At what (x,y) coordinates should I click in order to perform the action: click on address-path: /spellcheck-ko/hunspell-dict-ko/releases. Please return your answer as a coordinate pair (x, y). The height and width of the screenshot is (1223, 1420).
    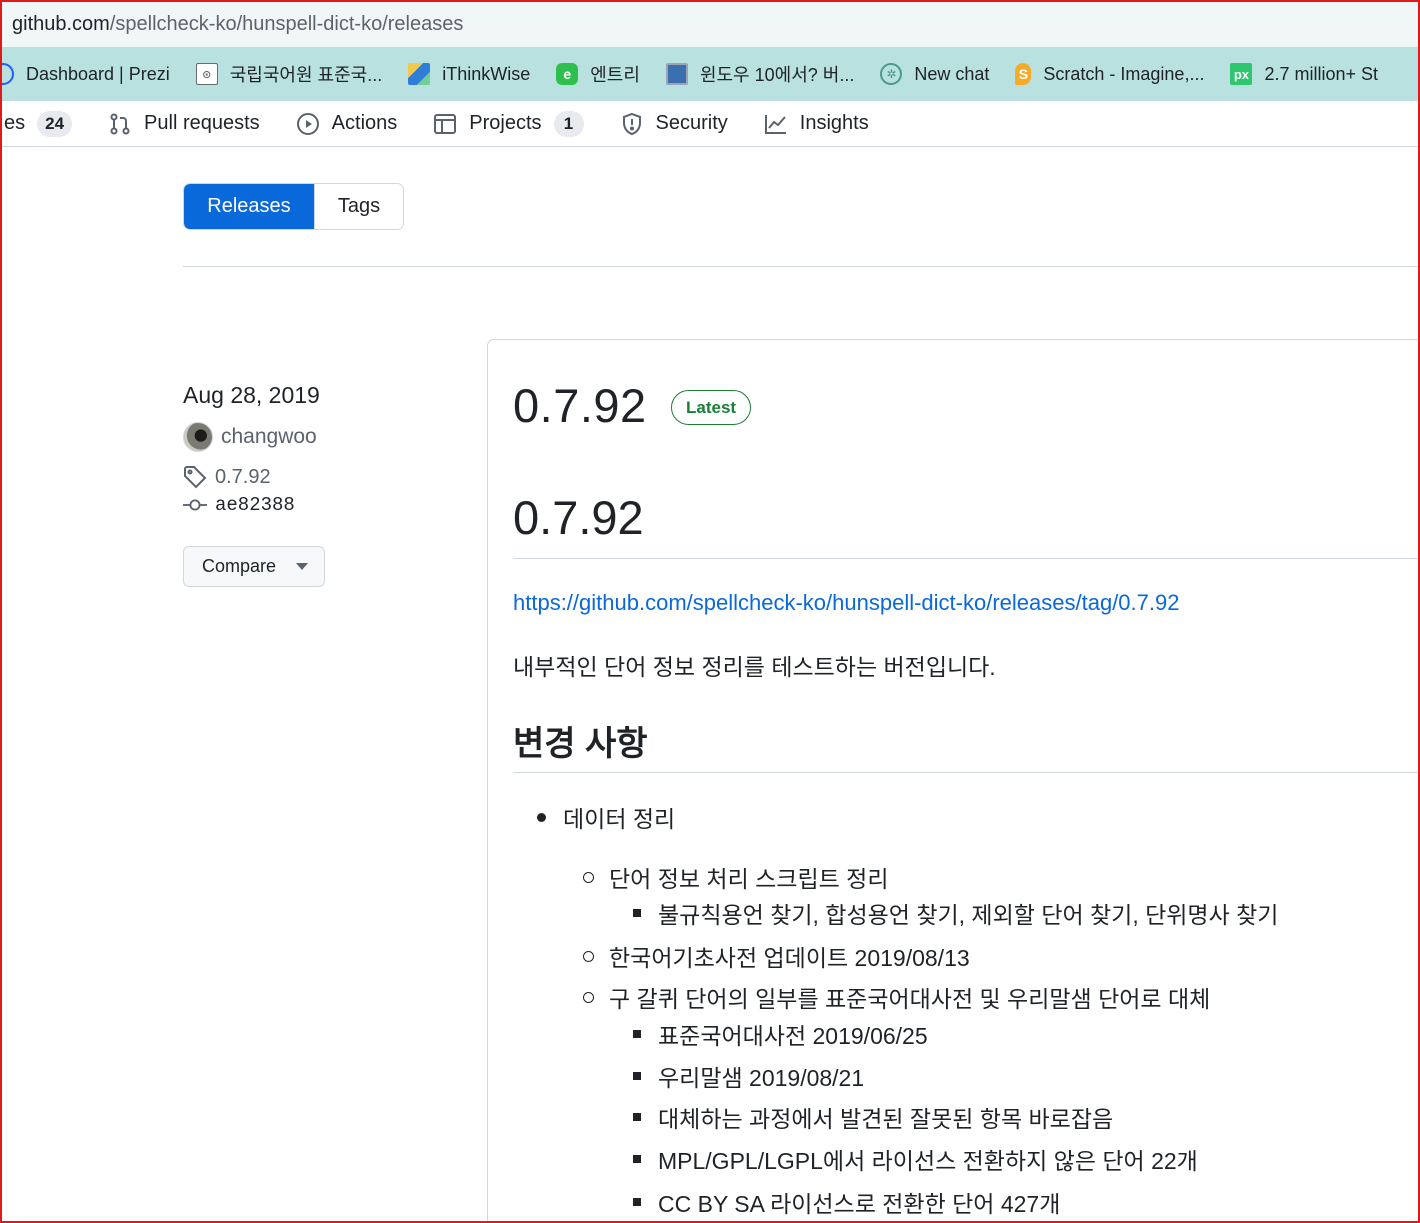
    Looking at the image, I should click on (286, 24).